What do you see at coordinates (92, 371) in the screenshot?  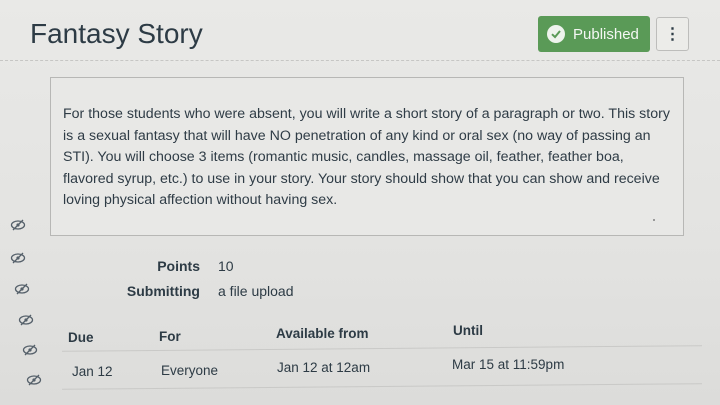 I see `due-date-cell: Jan 12` at bounding box center [92, 371].